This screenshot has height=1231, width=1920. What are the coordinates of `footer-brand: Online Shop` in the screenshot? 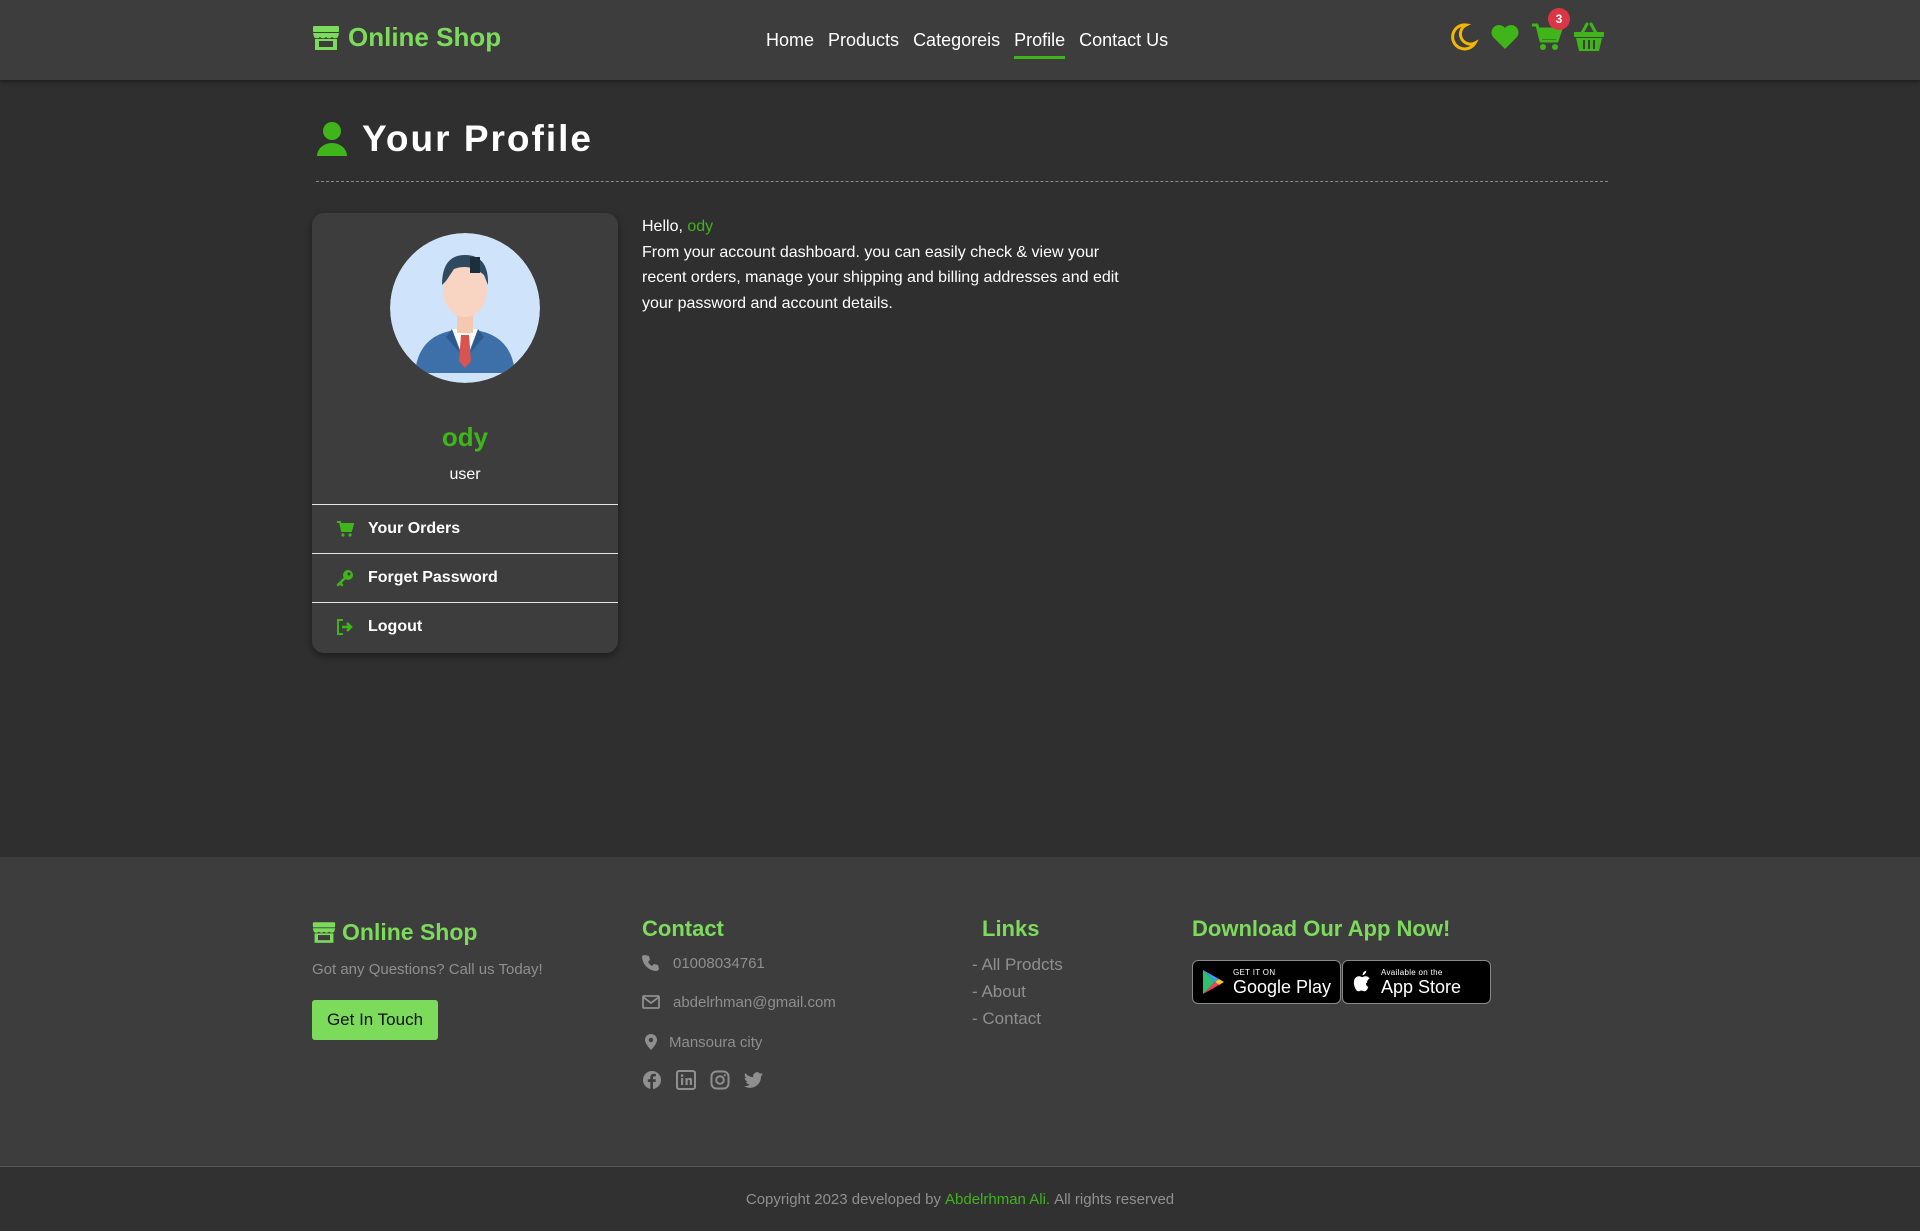 It's located at (394, 932).